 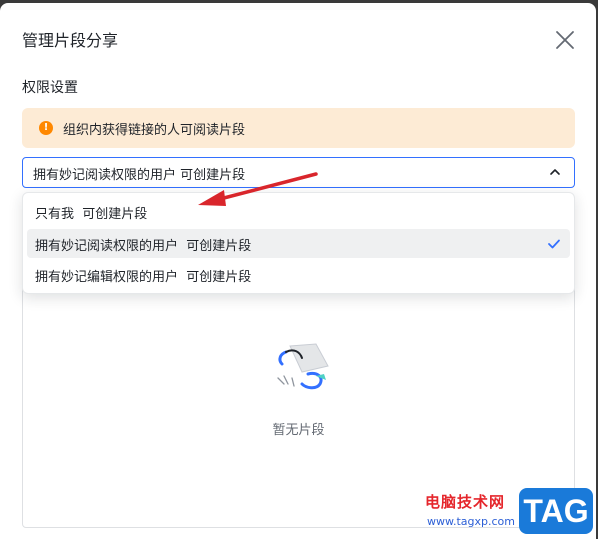 I want to click on permission-notice-banner: ! 组织内获得链接的人可阅读片段, so click(x=298, y=128).